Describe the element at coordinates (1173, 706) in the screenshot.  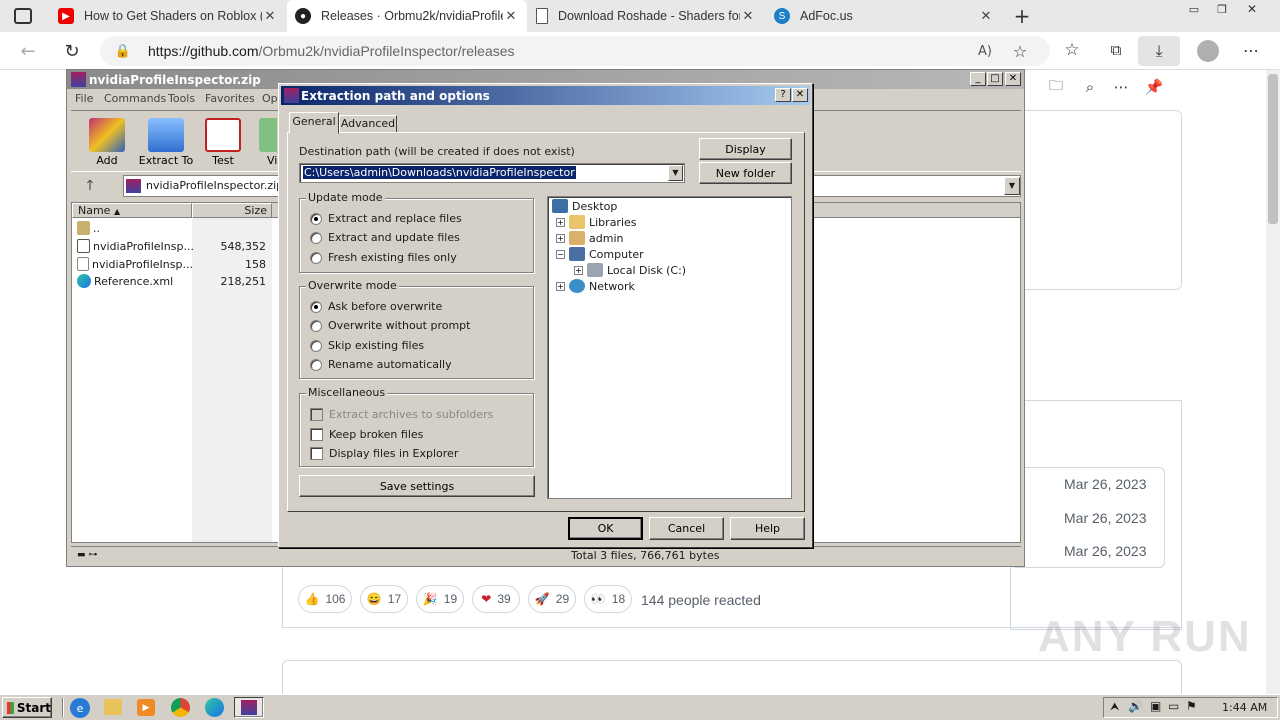
I see `display-tray-icon: ▭` at that location.